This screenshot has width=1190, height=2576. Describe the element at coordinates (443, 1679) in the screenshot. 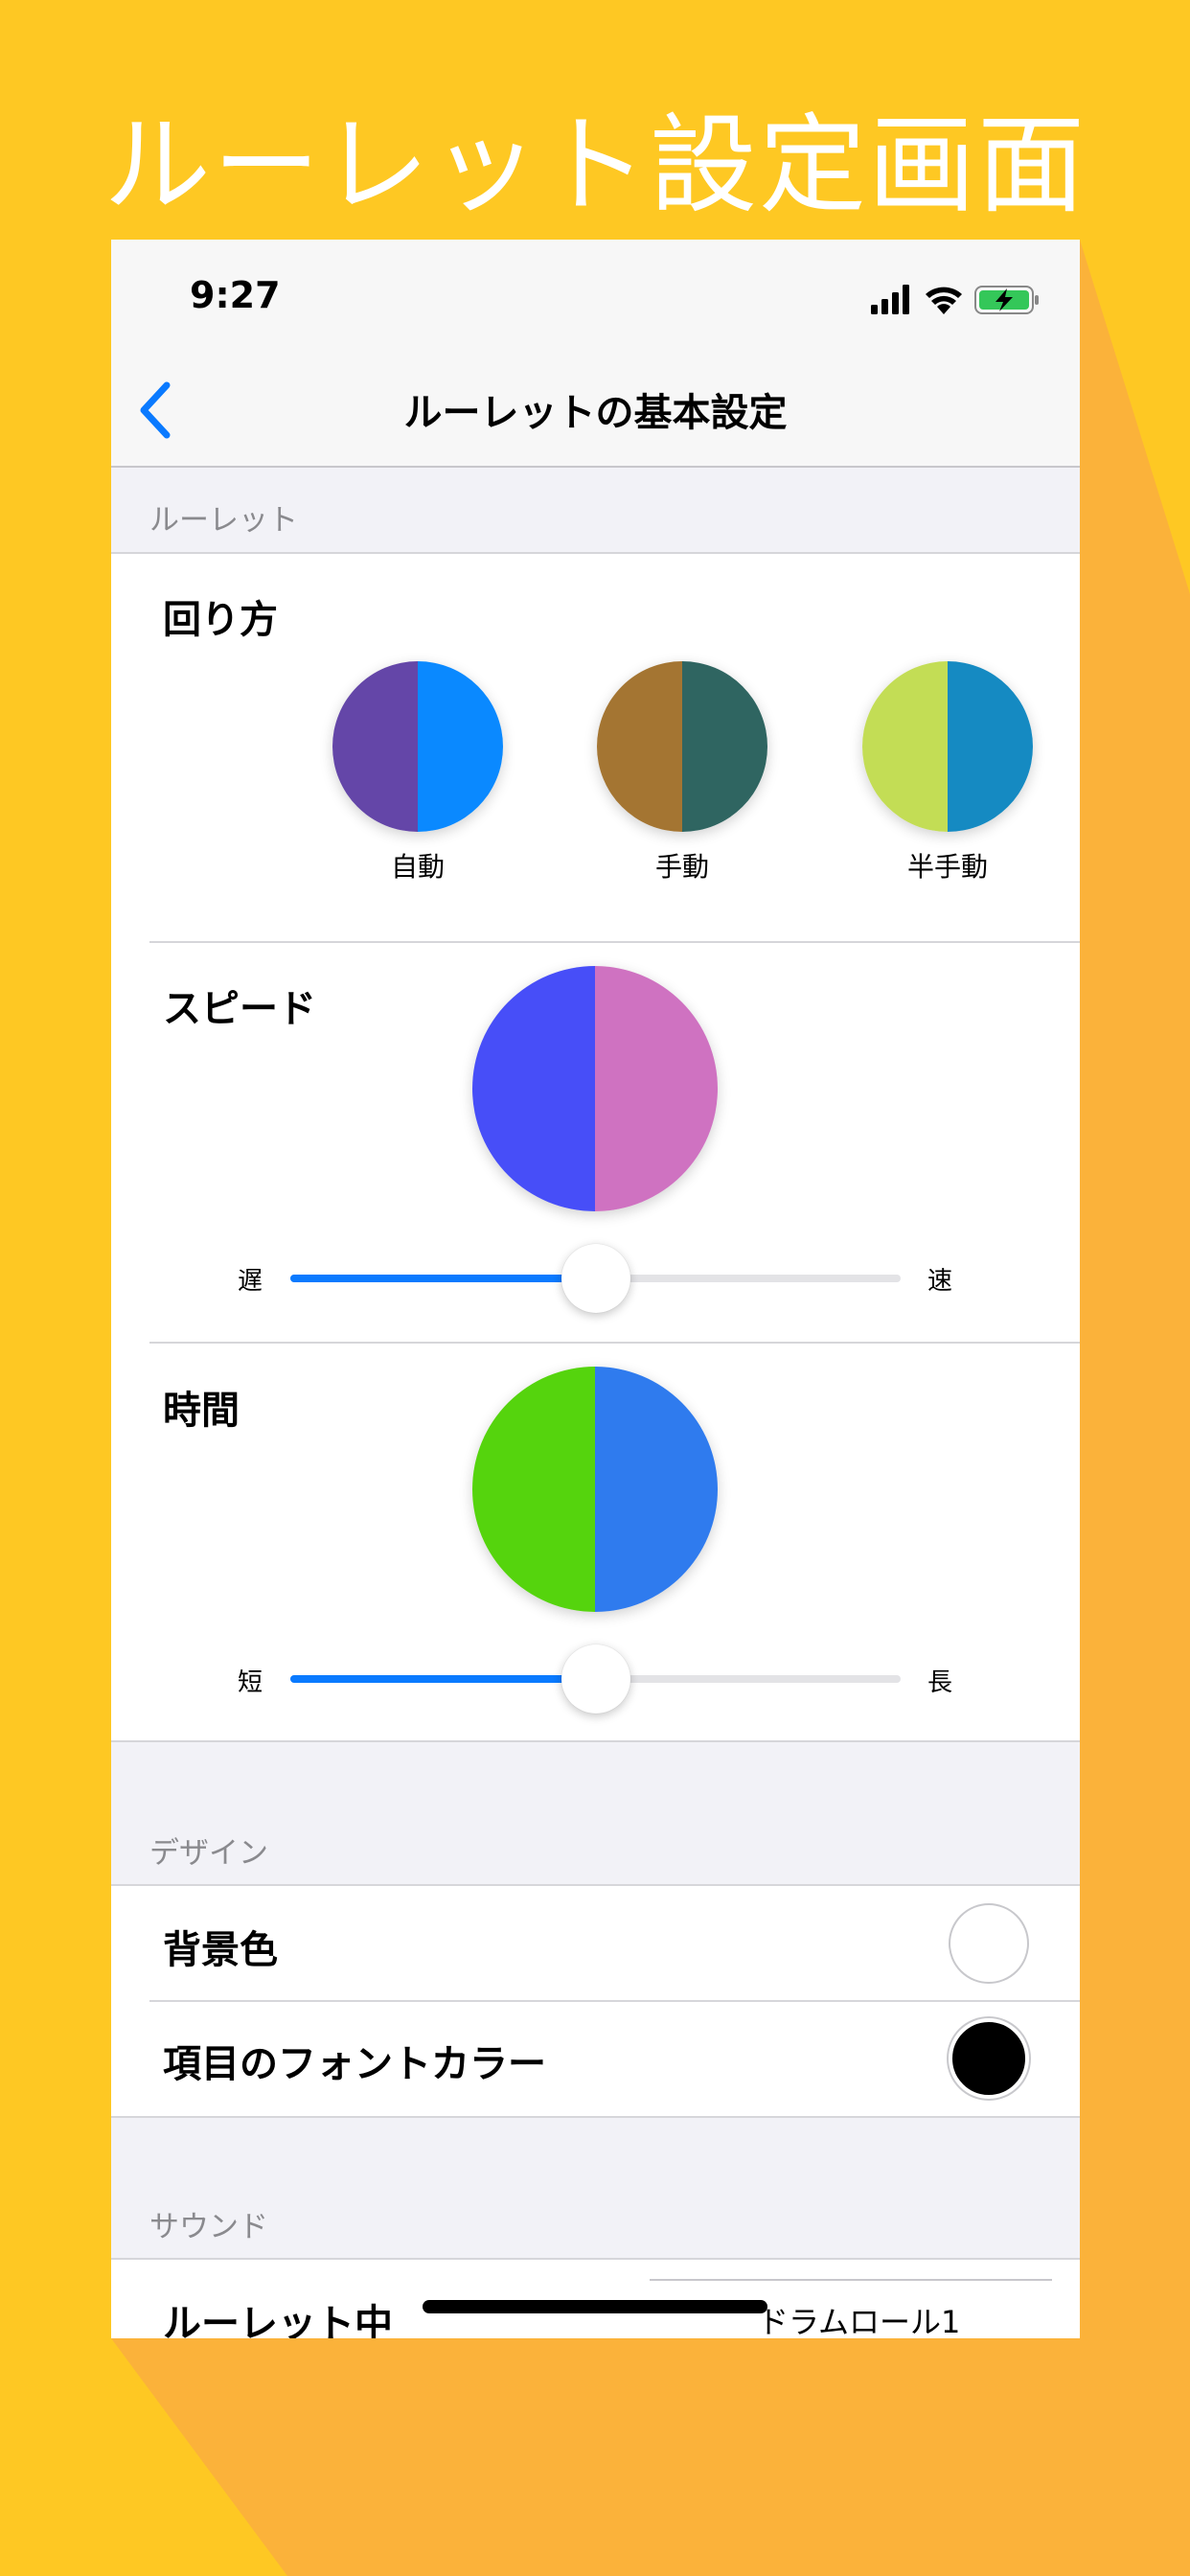

I see `time-slider-fill` at that location.